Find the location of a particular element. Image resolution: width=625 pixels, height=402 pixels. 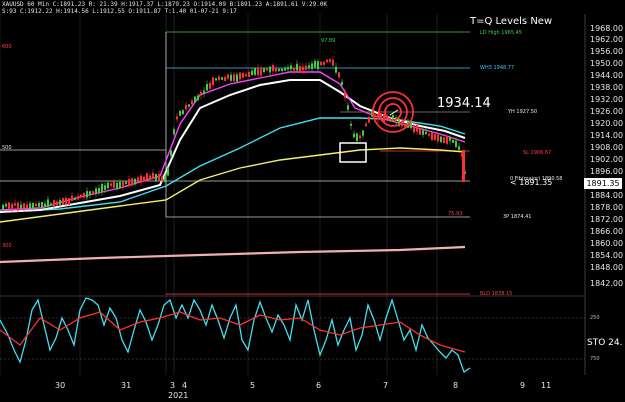

y-tick: 1938.00 is located at coordinates (607, 87).